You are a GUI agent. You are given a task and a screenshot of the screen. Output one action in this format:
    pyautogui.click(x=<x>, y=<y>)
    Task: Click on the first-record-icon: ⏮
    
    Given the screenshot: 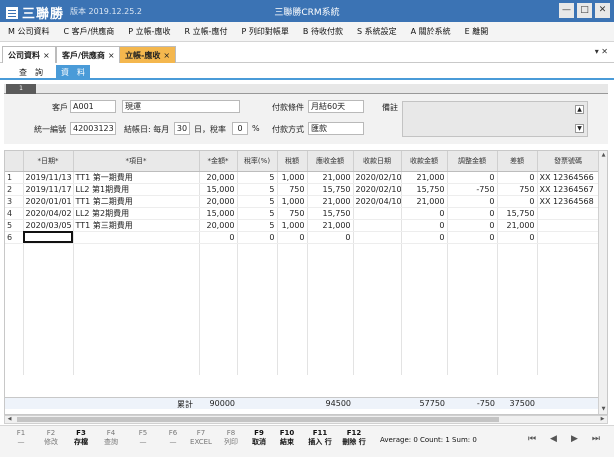 What is the action you would take?
    pyautogui.click(x=532, y=439)
    